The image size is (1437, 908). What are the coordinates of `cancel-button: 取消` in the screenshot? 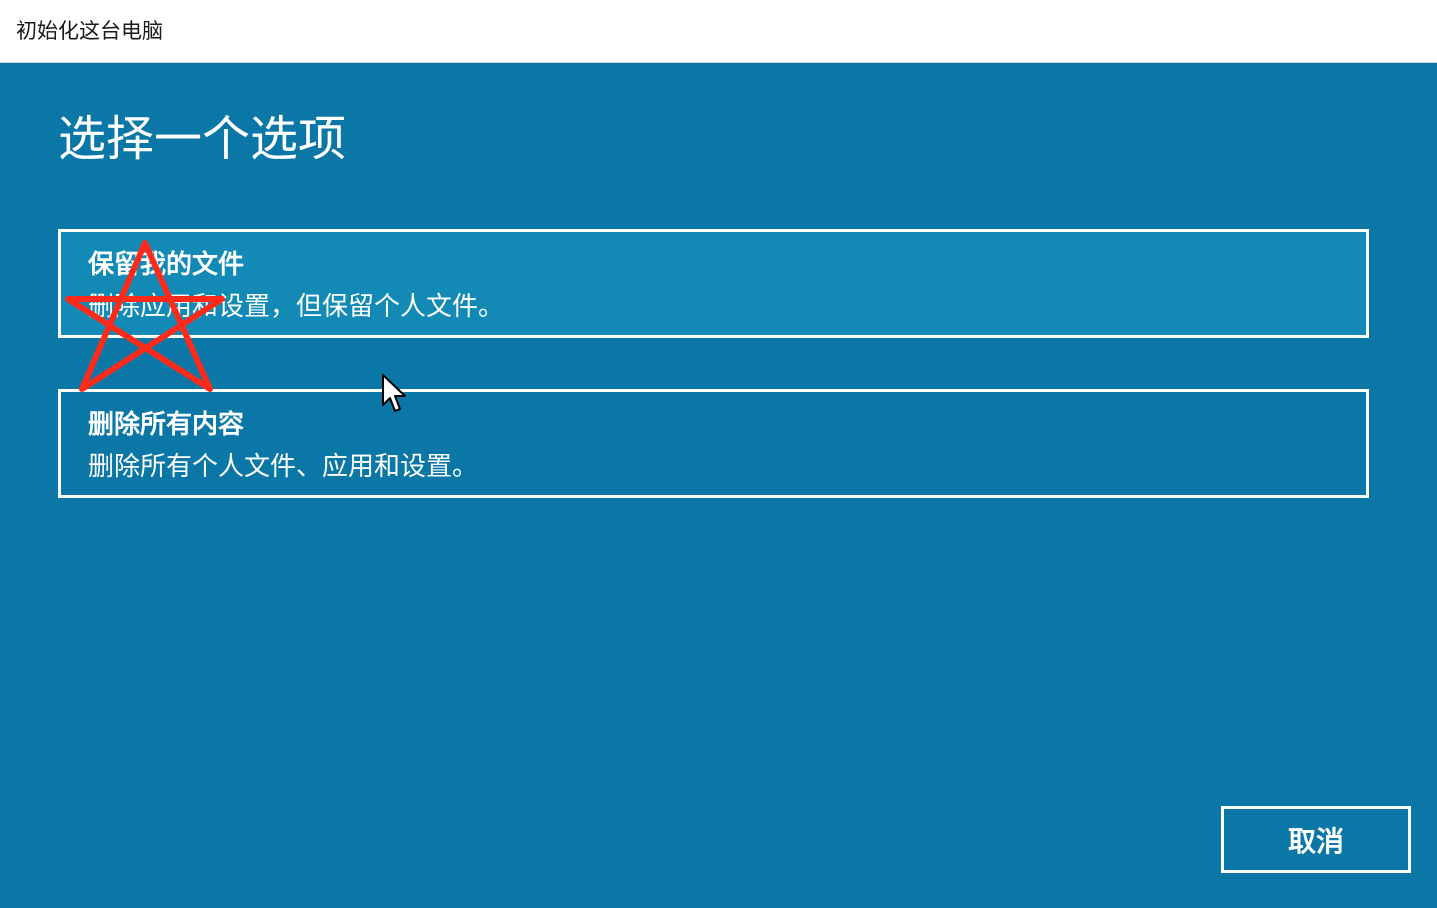 It's located at (1316, 839).